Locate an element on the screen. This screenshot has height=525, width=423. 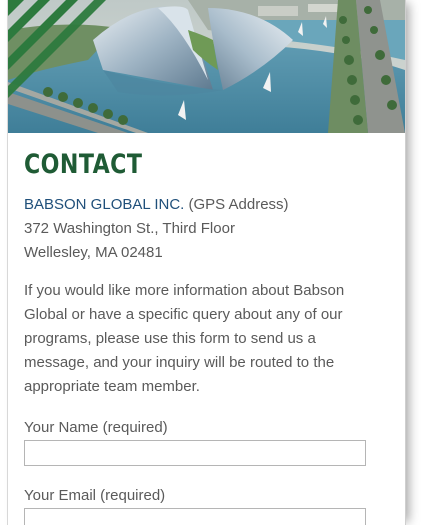
page-title: CONTACT is located at coordinates (83, 164).